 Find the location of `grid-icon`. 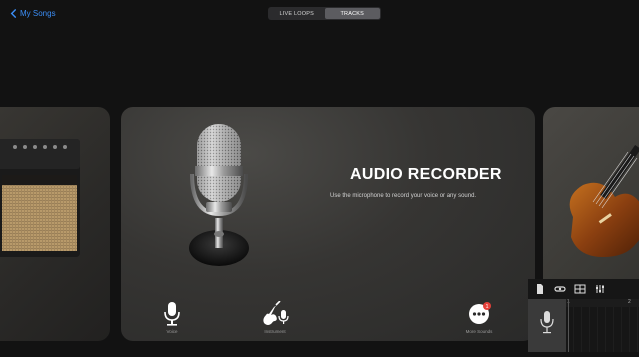

grid-icon is located at coordinates (580, 289).